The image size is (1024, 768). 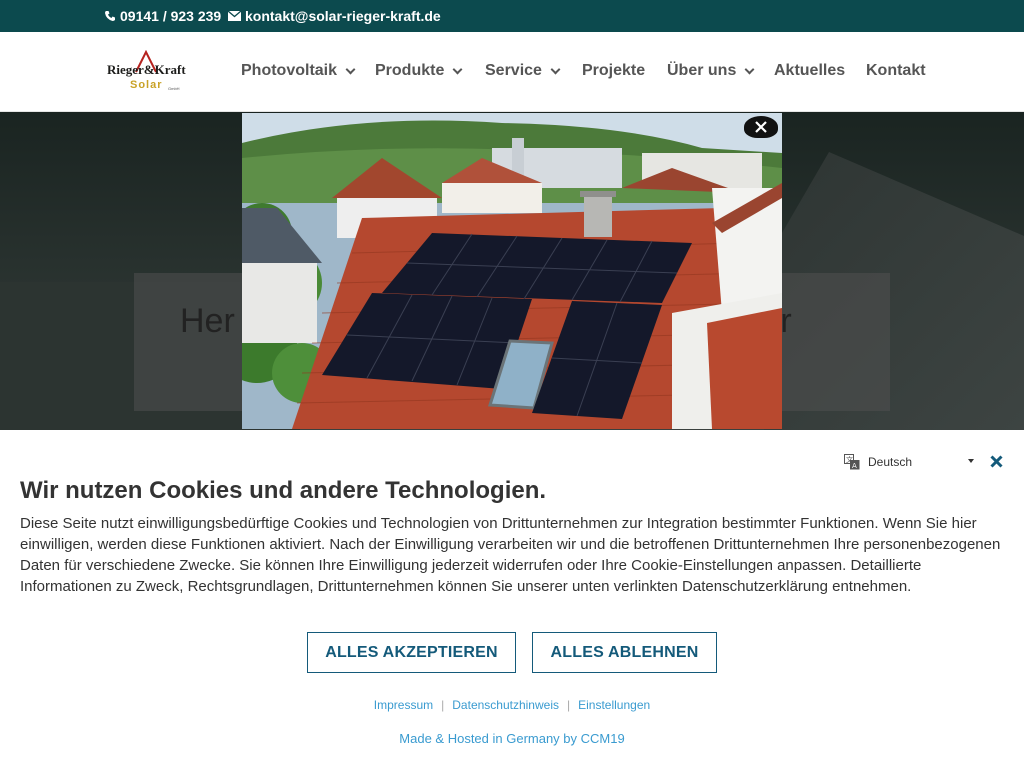 I want to click on nav-item-photovoltaik: Photovoltaik, so click(x=298, y=71).